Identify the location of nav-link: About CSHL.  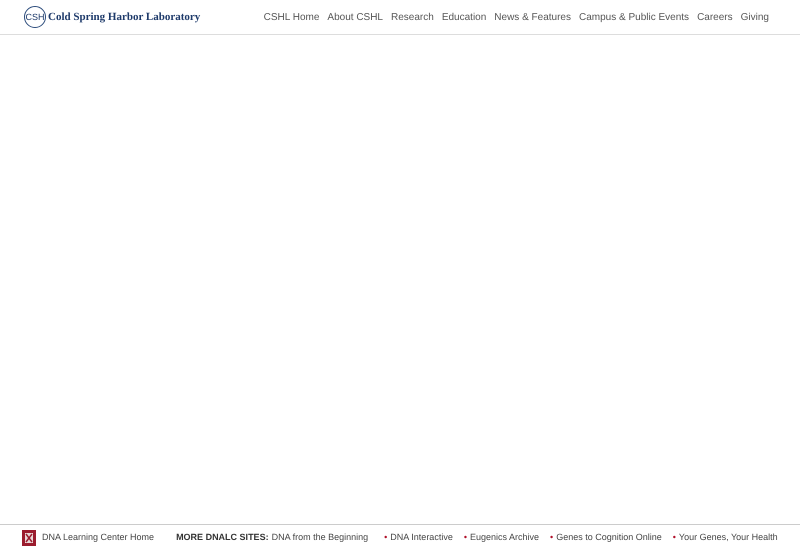
(355, 17).